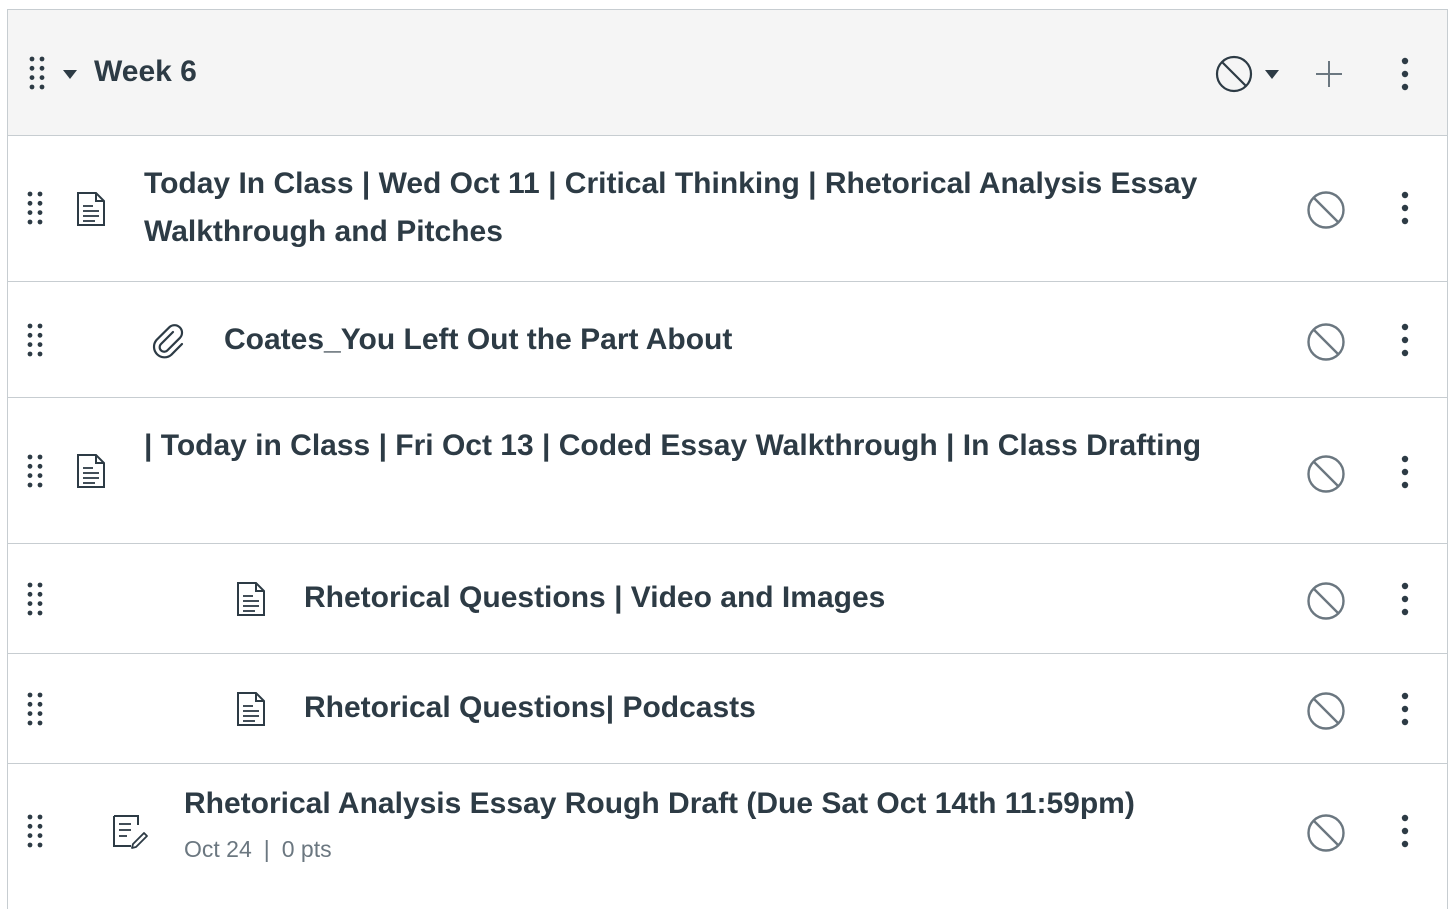 The height and width of the screenshot is (909, 1452). Describe the element at coordinates (145, 72) in the screenshot. I see `module-title: Week 6` at that location.